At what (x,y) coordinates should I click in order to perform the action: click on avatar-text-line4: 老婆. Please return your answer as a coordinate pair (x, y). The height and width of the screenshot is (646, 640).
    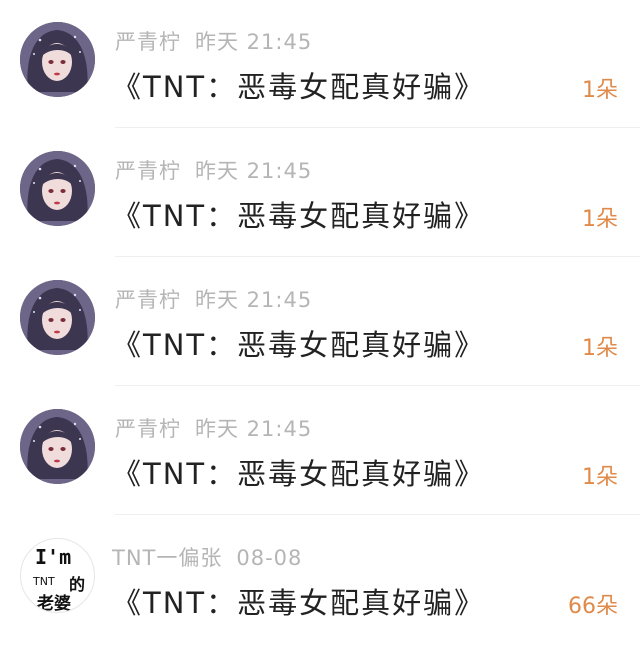
    Looking at the image, I should click on (54, 603).